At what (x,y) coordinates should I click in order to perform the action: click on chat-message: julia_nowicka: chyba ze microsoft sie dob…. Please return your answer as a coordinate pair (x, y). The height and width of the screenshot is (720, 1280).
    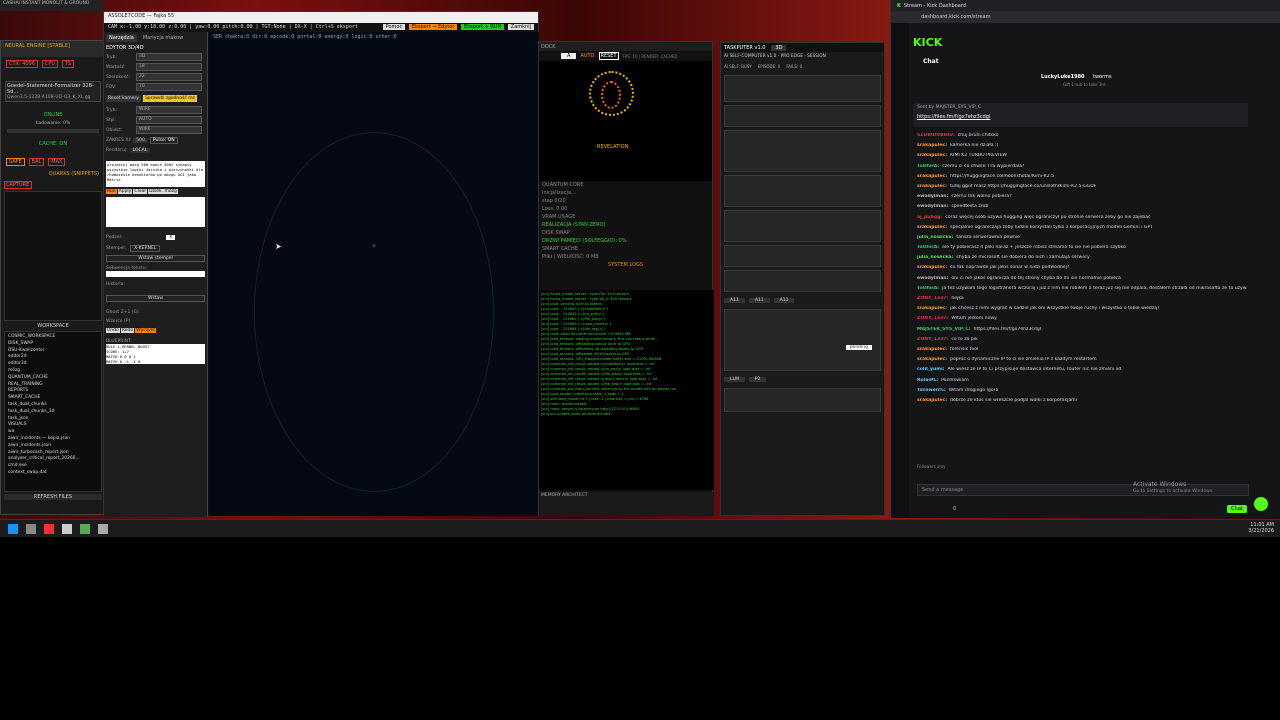
    Looking at the image, I should click on (1082, 257).